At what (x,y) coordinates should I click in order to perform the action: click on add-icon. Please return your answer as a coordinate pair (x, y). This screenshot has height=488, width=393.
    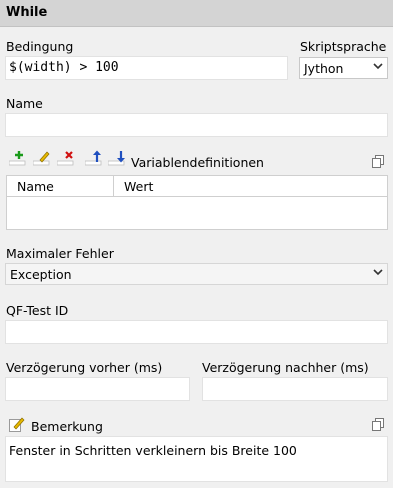
    Looking at the image, I should click on (17, 158).